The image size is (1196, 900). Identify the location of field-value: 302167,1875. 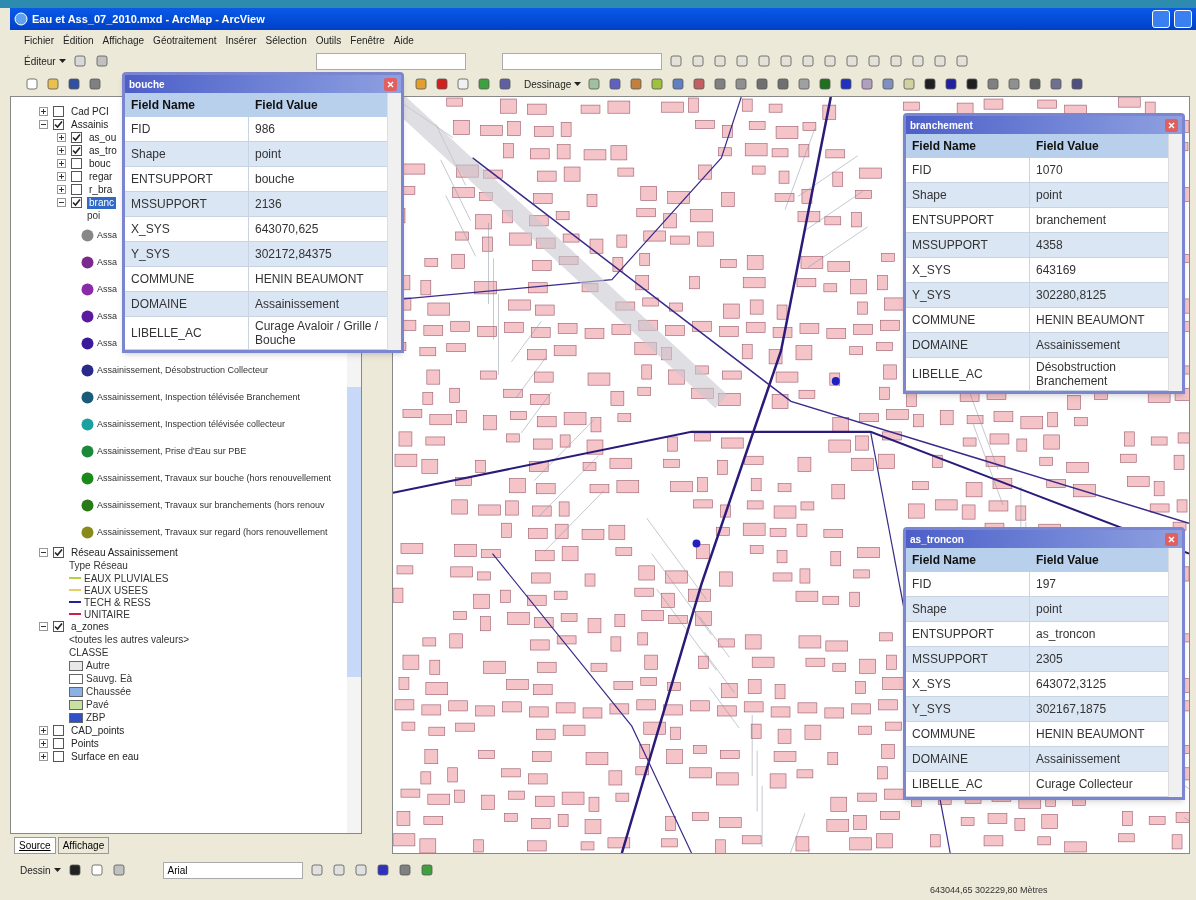
(1071, 709).